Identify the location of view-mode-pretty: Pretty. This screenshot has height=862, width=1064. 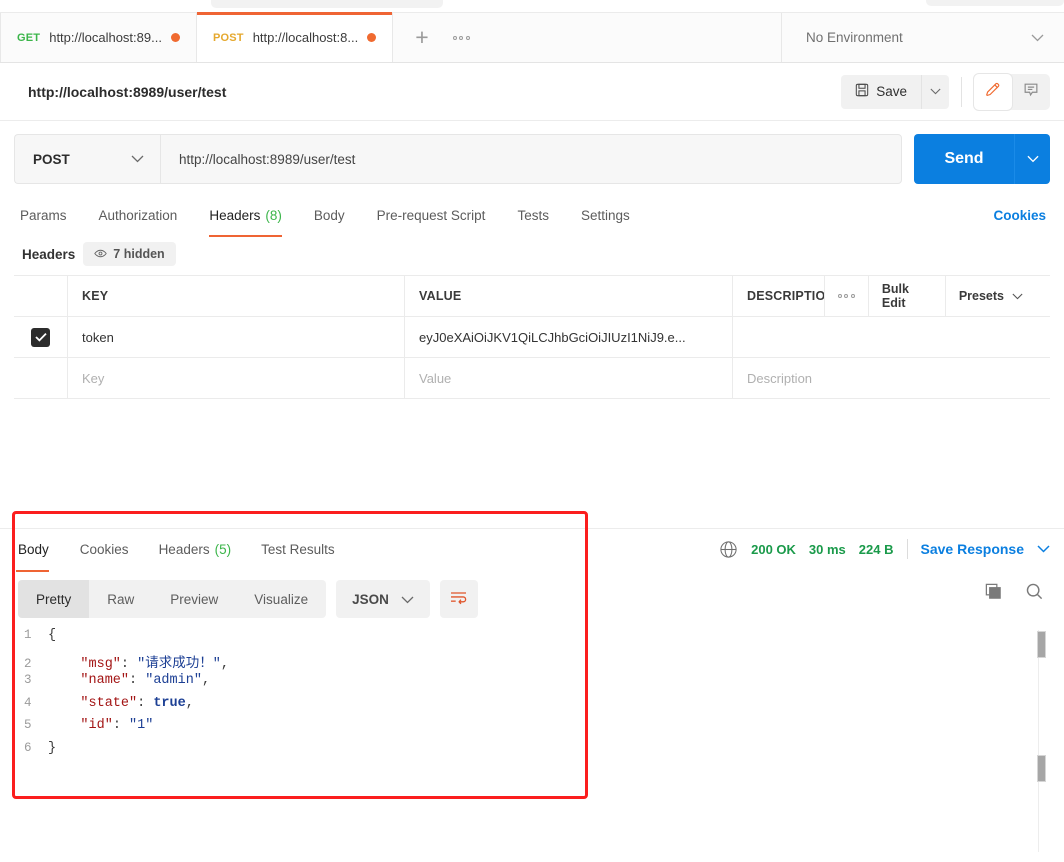
(54, 599).